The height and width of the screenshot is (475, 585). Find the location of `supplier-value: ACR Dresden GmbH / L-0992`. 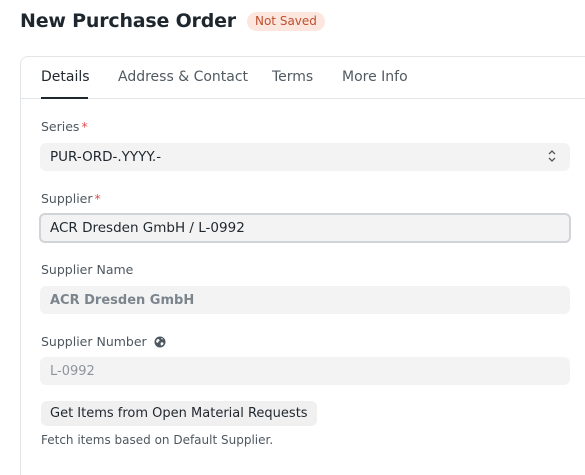

supplier-value: ACR Dresden GmbH / L-0992 is located at coordinates (147, 228).